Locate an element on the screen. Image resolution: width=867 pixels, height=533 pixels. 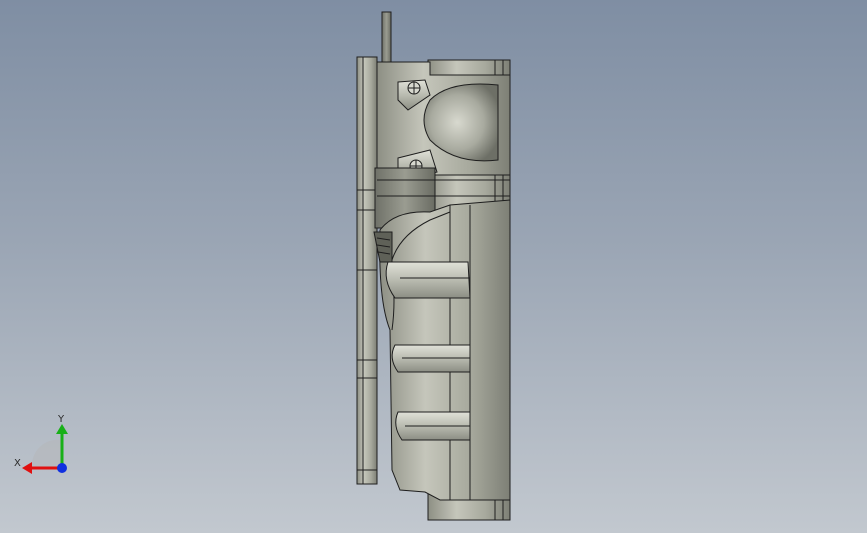
x-axis-arrow is located at coordinates (27, 468).